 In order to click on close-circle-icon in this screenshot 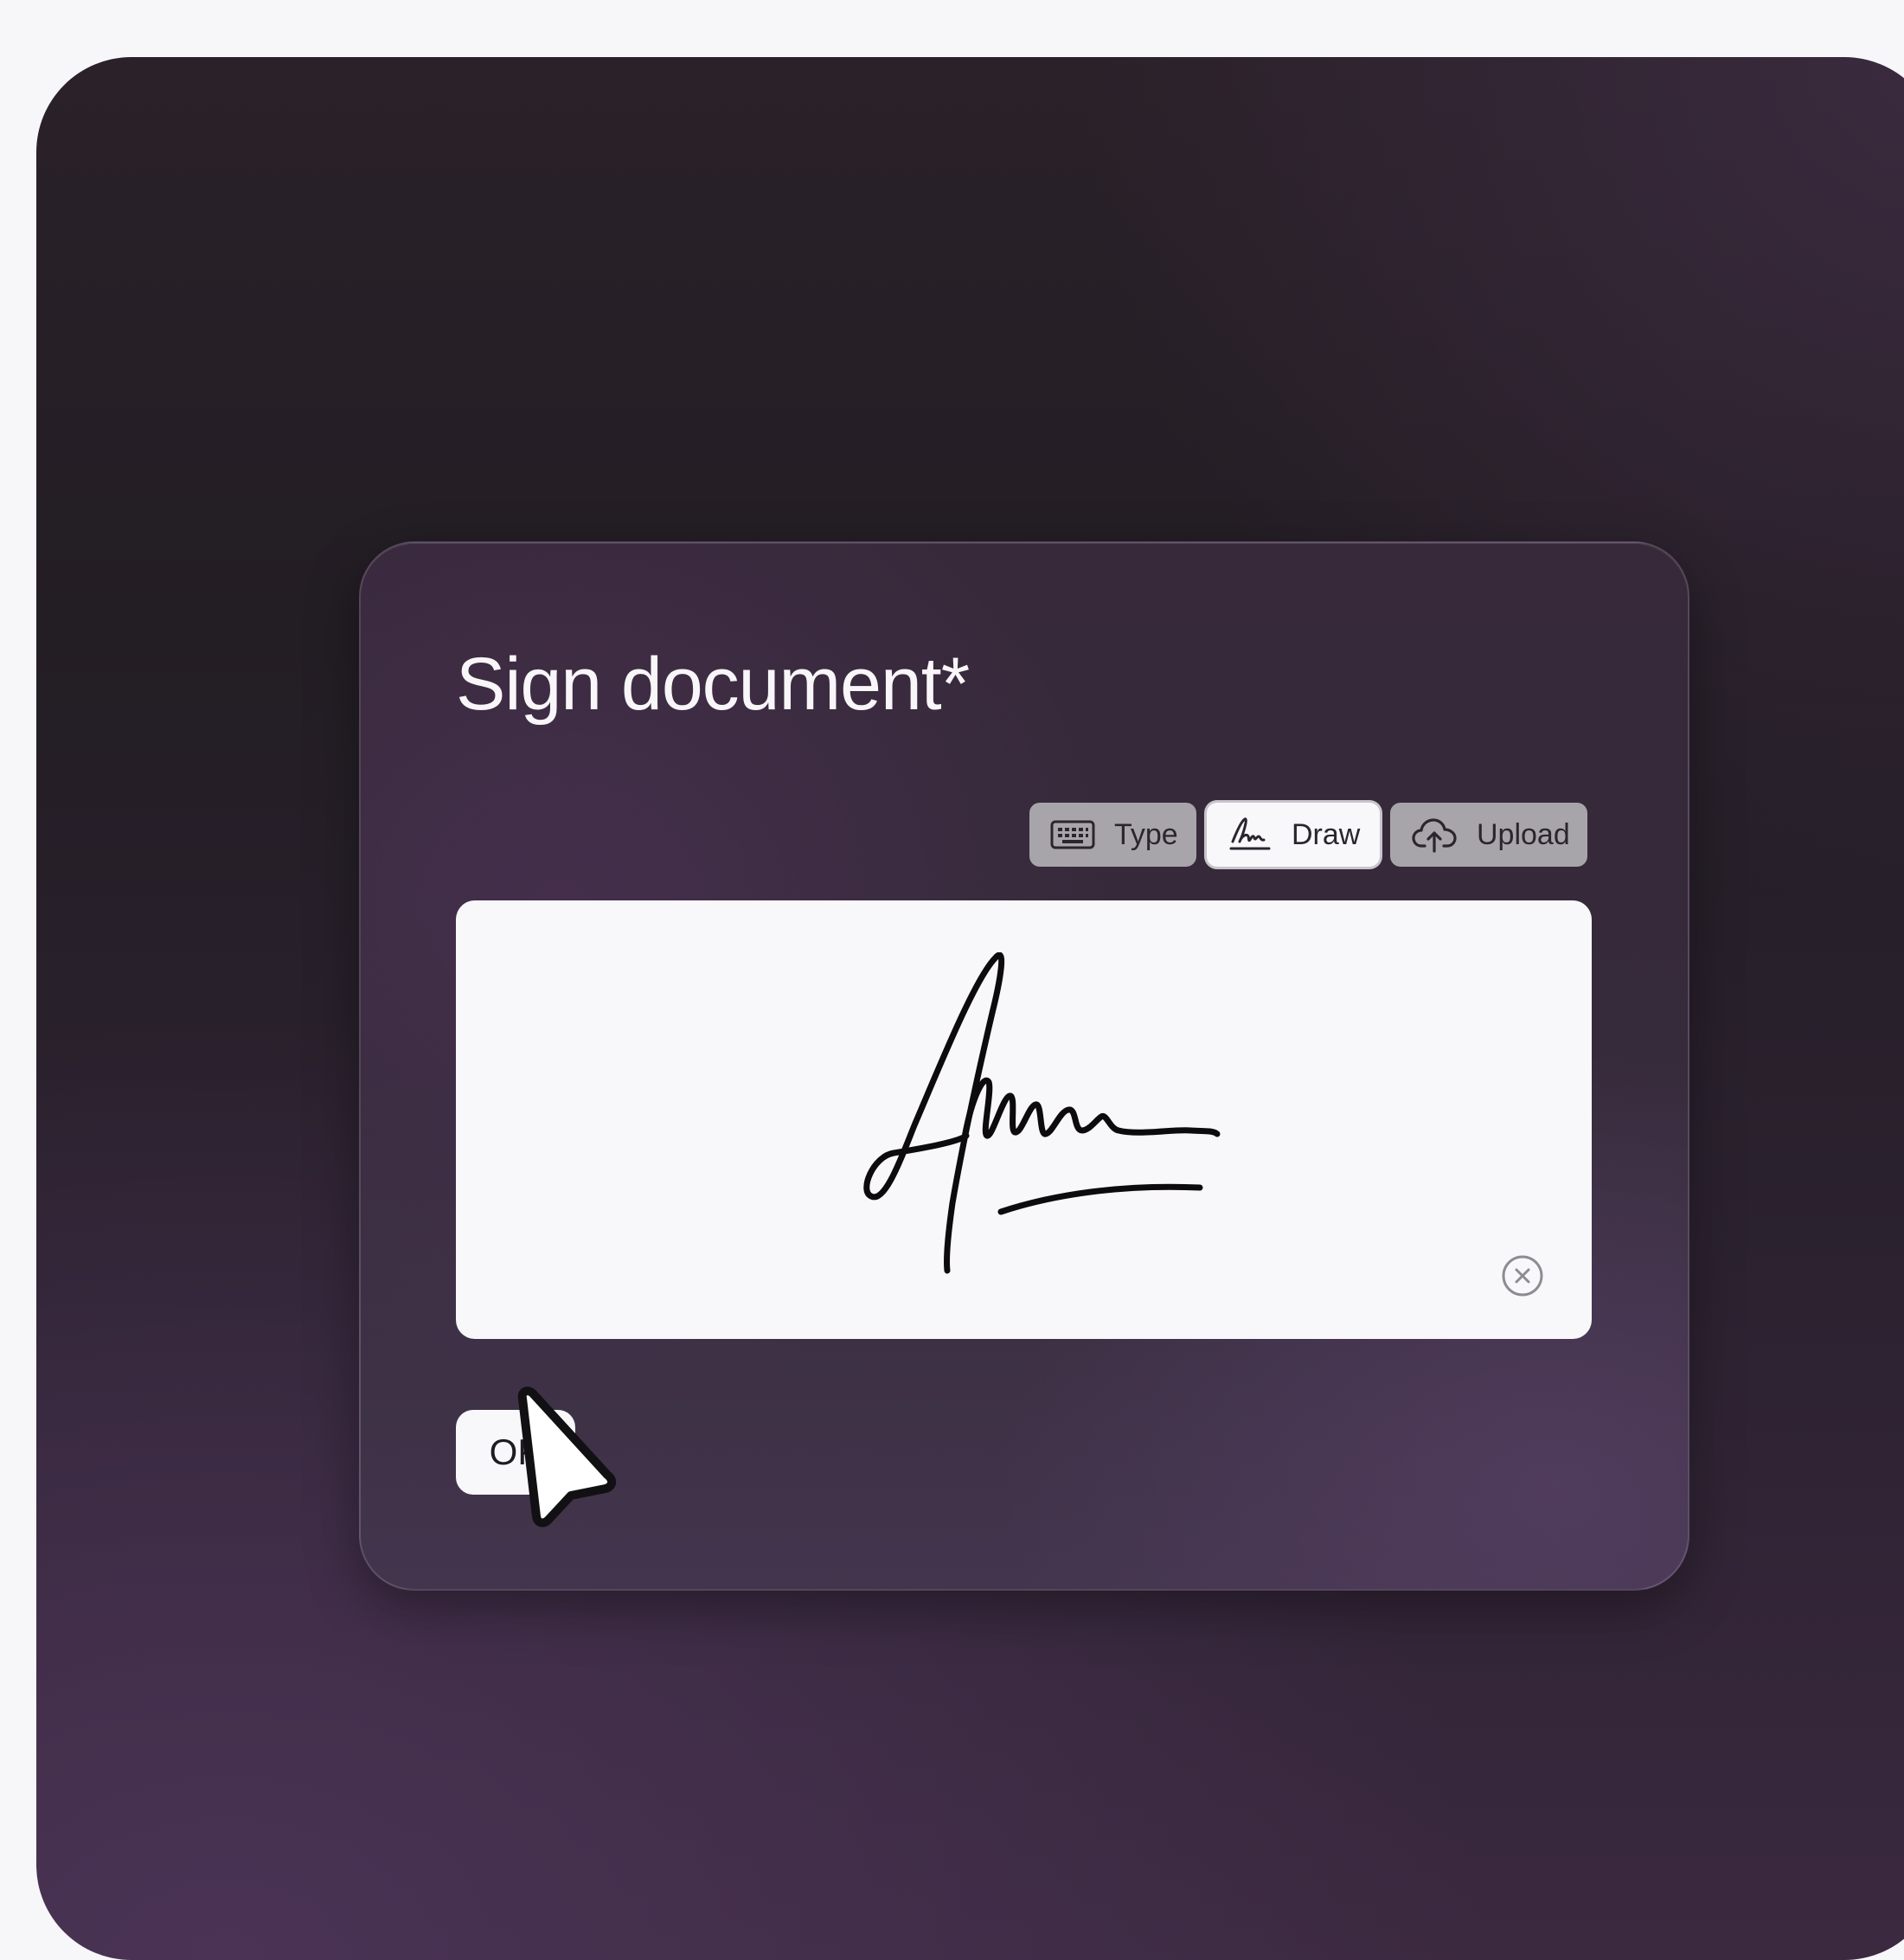, I will do `click(1522, 1276)`.